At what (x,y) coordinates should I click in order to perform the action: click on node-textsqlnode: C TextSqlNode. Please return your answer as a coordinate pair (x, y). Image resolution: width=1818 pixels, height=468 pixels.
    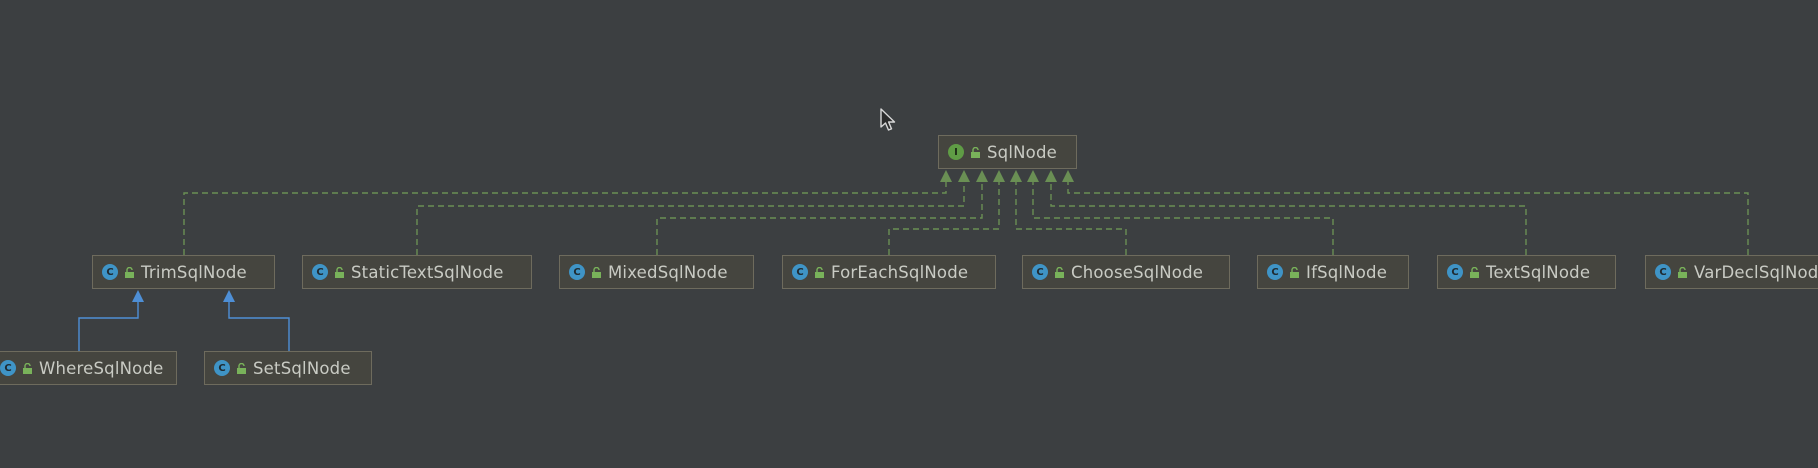
    Looking at the image, I should click on (1526, 272).